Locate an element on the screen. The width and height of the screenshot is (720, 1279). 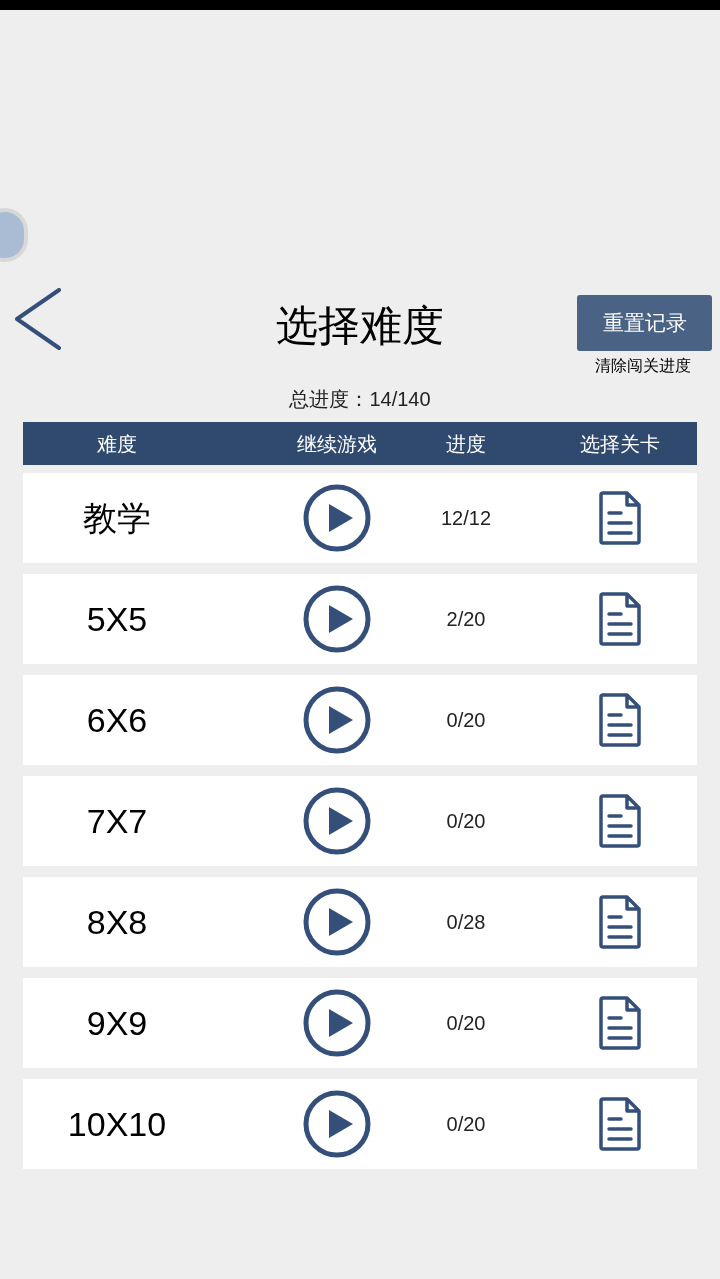
page-title: 选择难度 is located at coordinates (360, 326).